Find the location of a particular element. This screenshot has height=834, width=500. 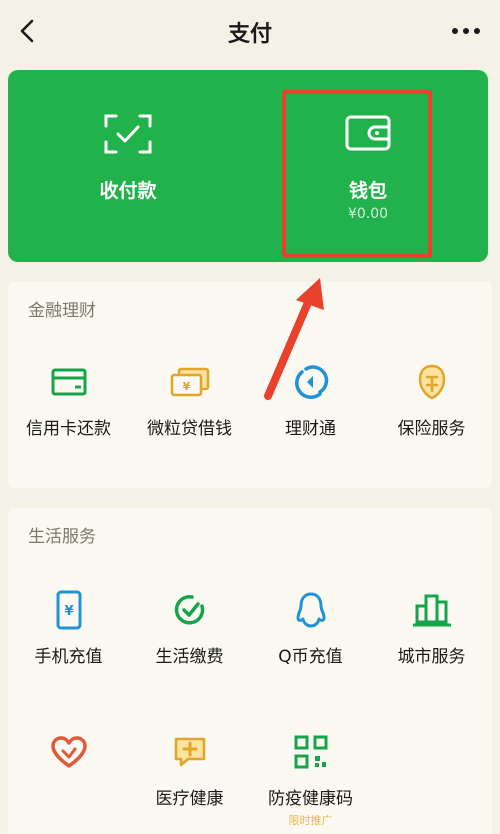

insurance-icon is located at coordinates (431, 382).